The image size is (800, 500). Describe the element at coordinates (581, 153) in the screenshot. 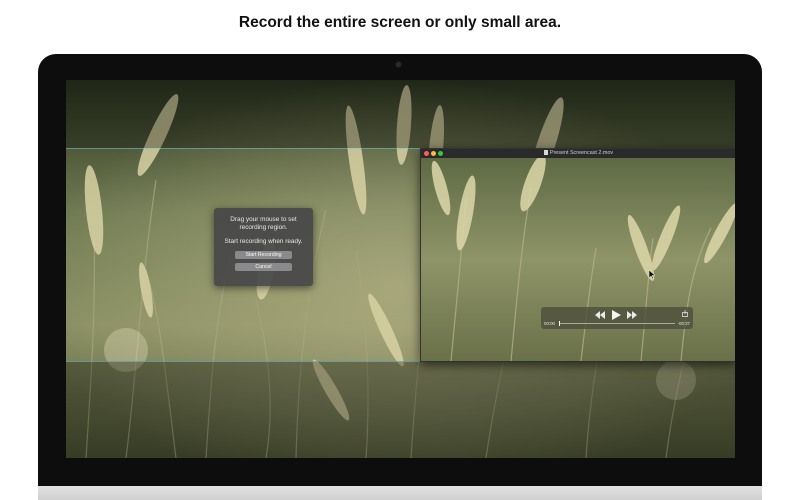

I see `player-title: Present Screencast 2.mov` at that location.